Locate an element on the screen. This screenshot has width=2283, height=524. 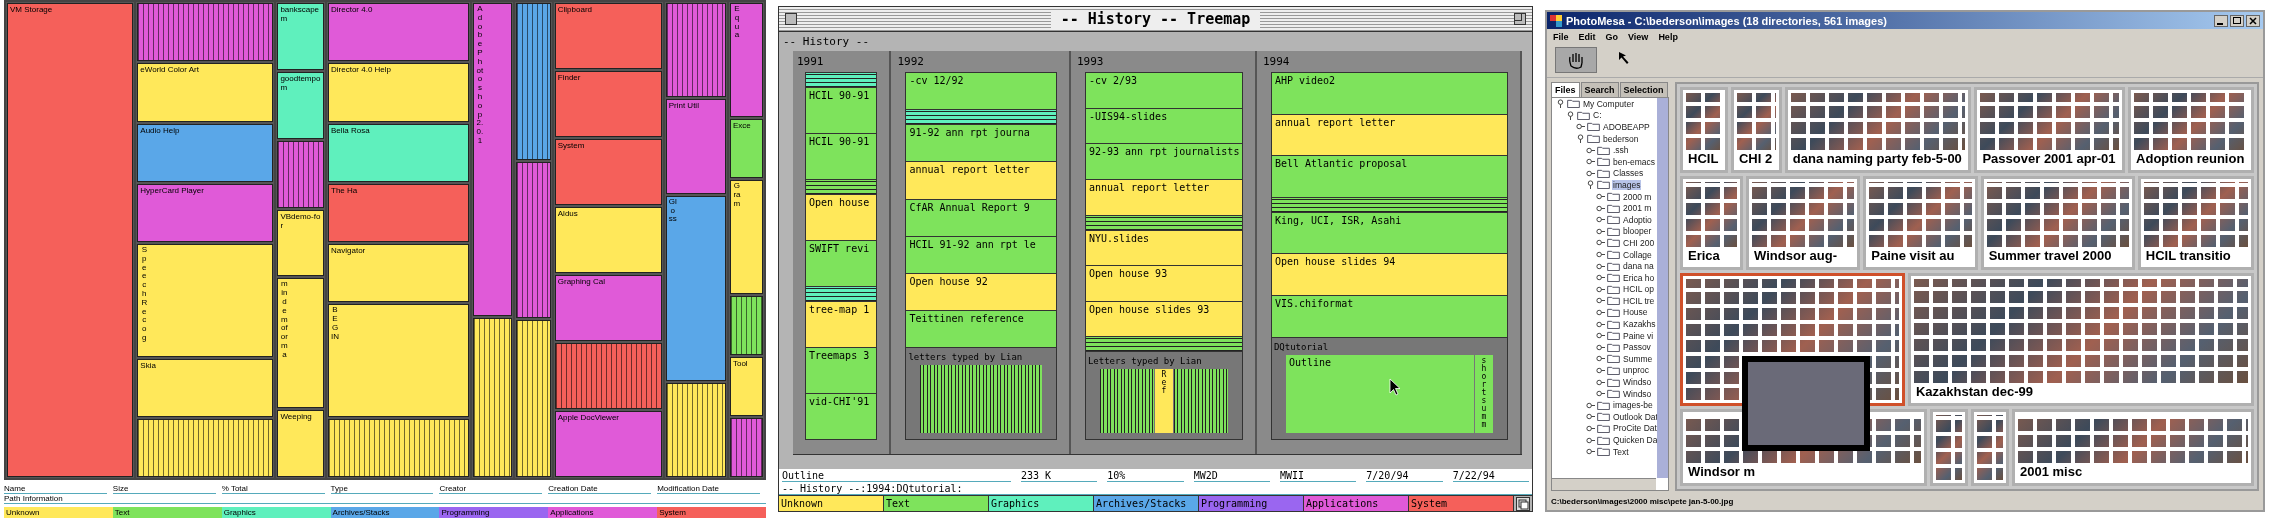
tree-item: ProCite Dat is located at coordinates (1635, 428).